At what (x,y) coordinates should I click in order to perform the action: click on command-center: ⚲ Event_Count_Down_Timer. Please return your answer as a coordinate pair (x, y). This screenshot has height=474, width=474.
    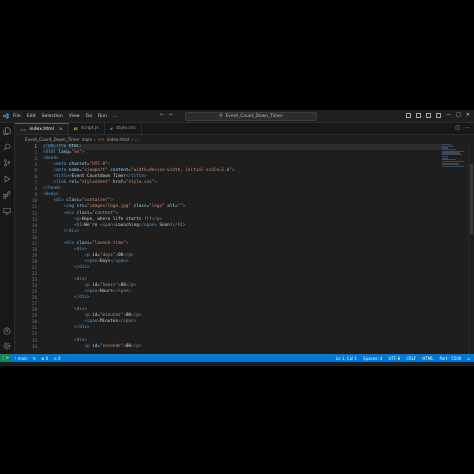
    Looking at the image, I should click on (251, 116).